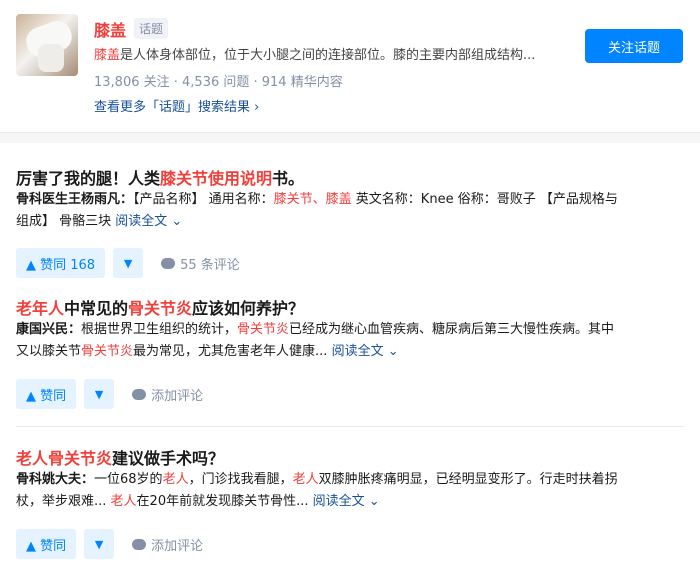  Describe the element at coordinates (248, 308) in the screenshot. I see `title-text: 应该如何养护？` at that location.